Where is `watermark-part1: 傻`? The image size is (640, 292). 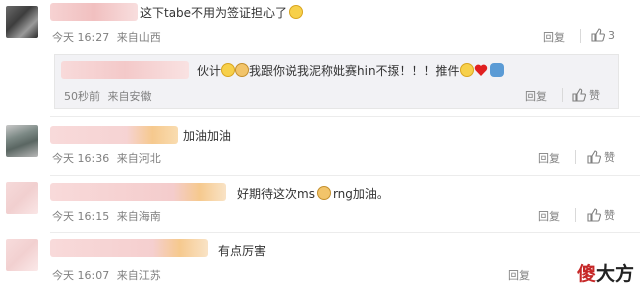
watermark-part1: 傻 is located at coordinates (586, 274).